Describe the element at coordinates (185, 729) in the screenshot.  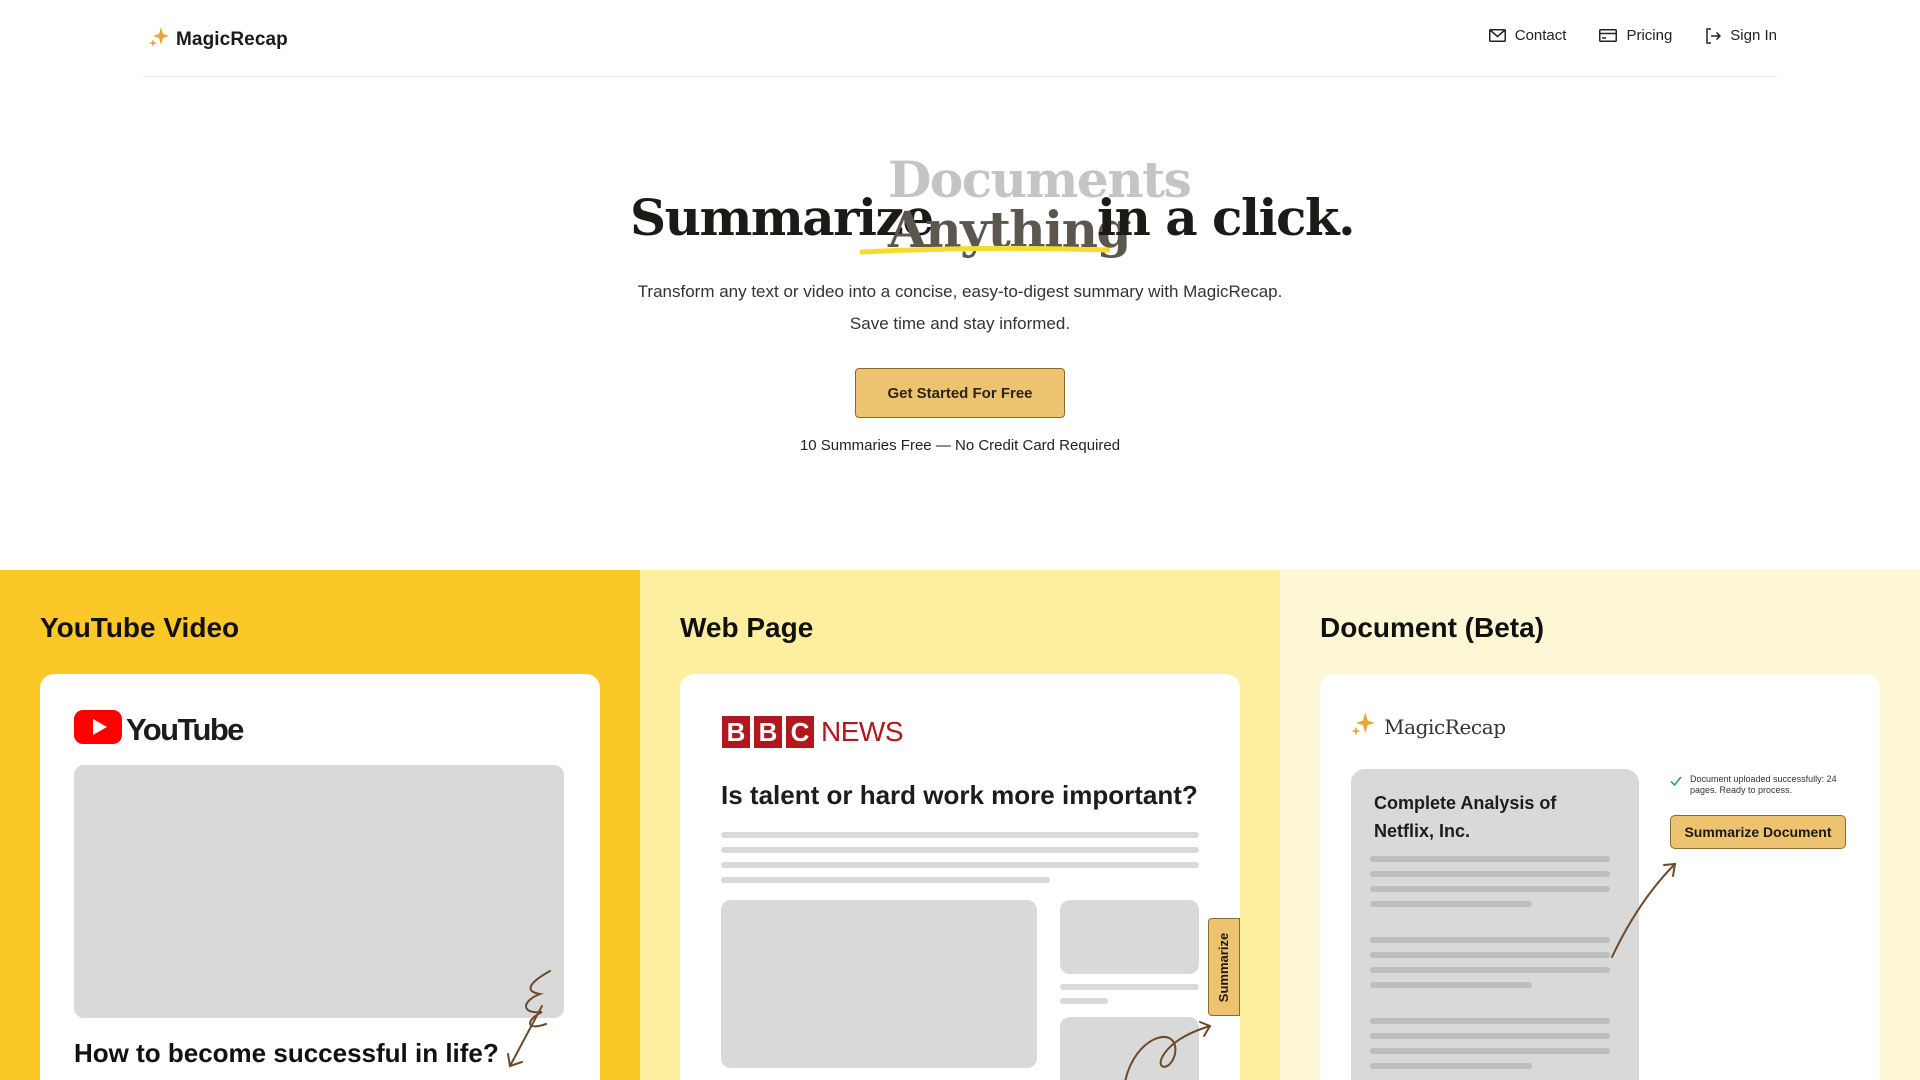
I see `youtube-wordmark: YouTube` at that location.